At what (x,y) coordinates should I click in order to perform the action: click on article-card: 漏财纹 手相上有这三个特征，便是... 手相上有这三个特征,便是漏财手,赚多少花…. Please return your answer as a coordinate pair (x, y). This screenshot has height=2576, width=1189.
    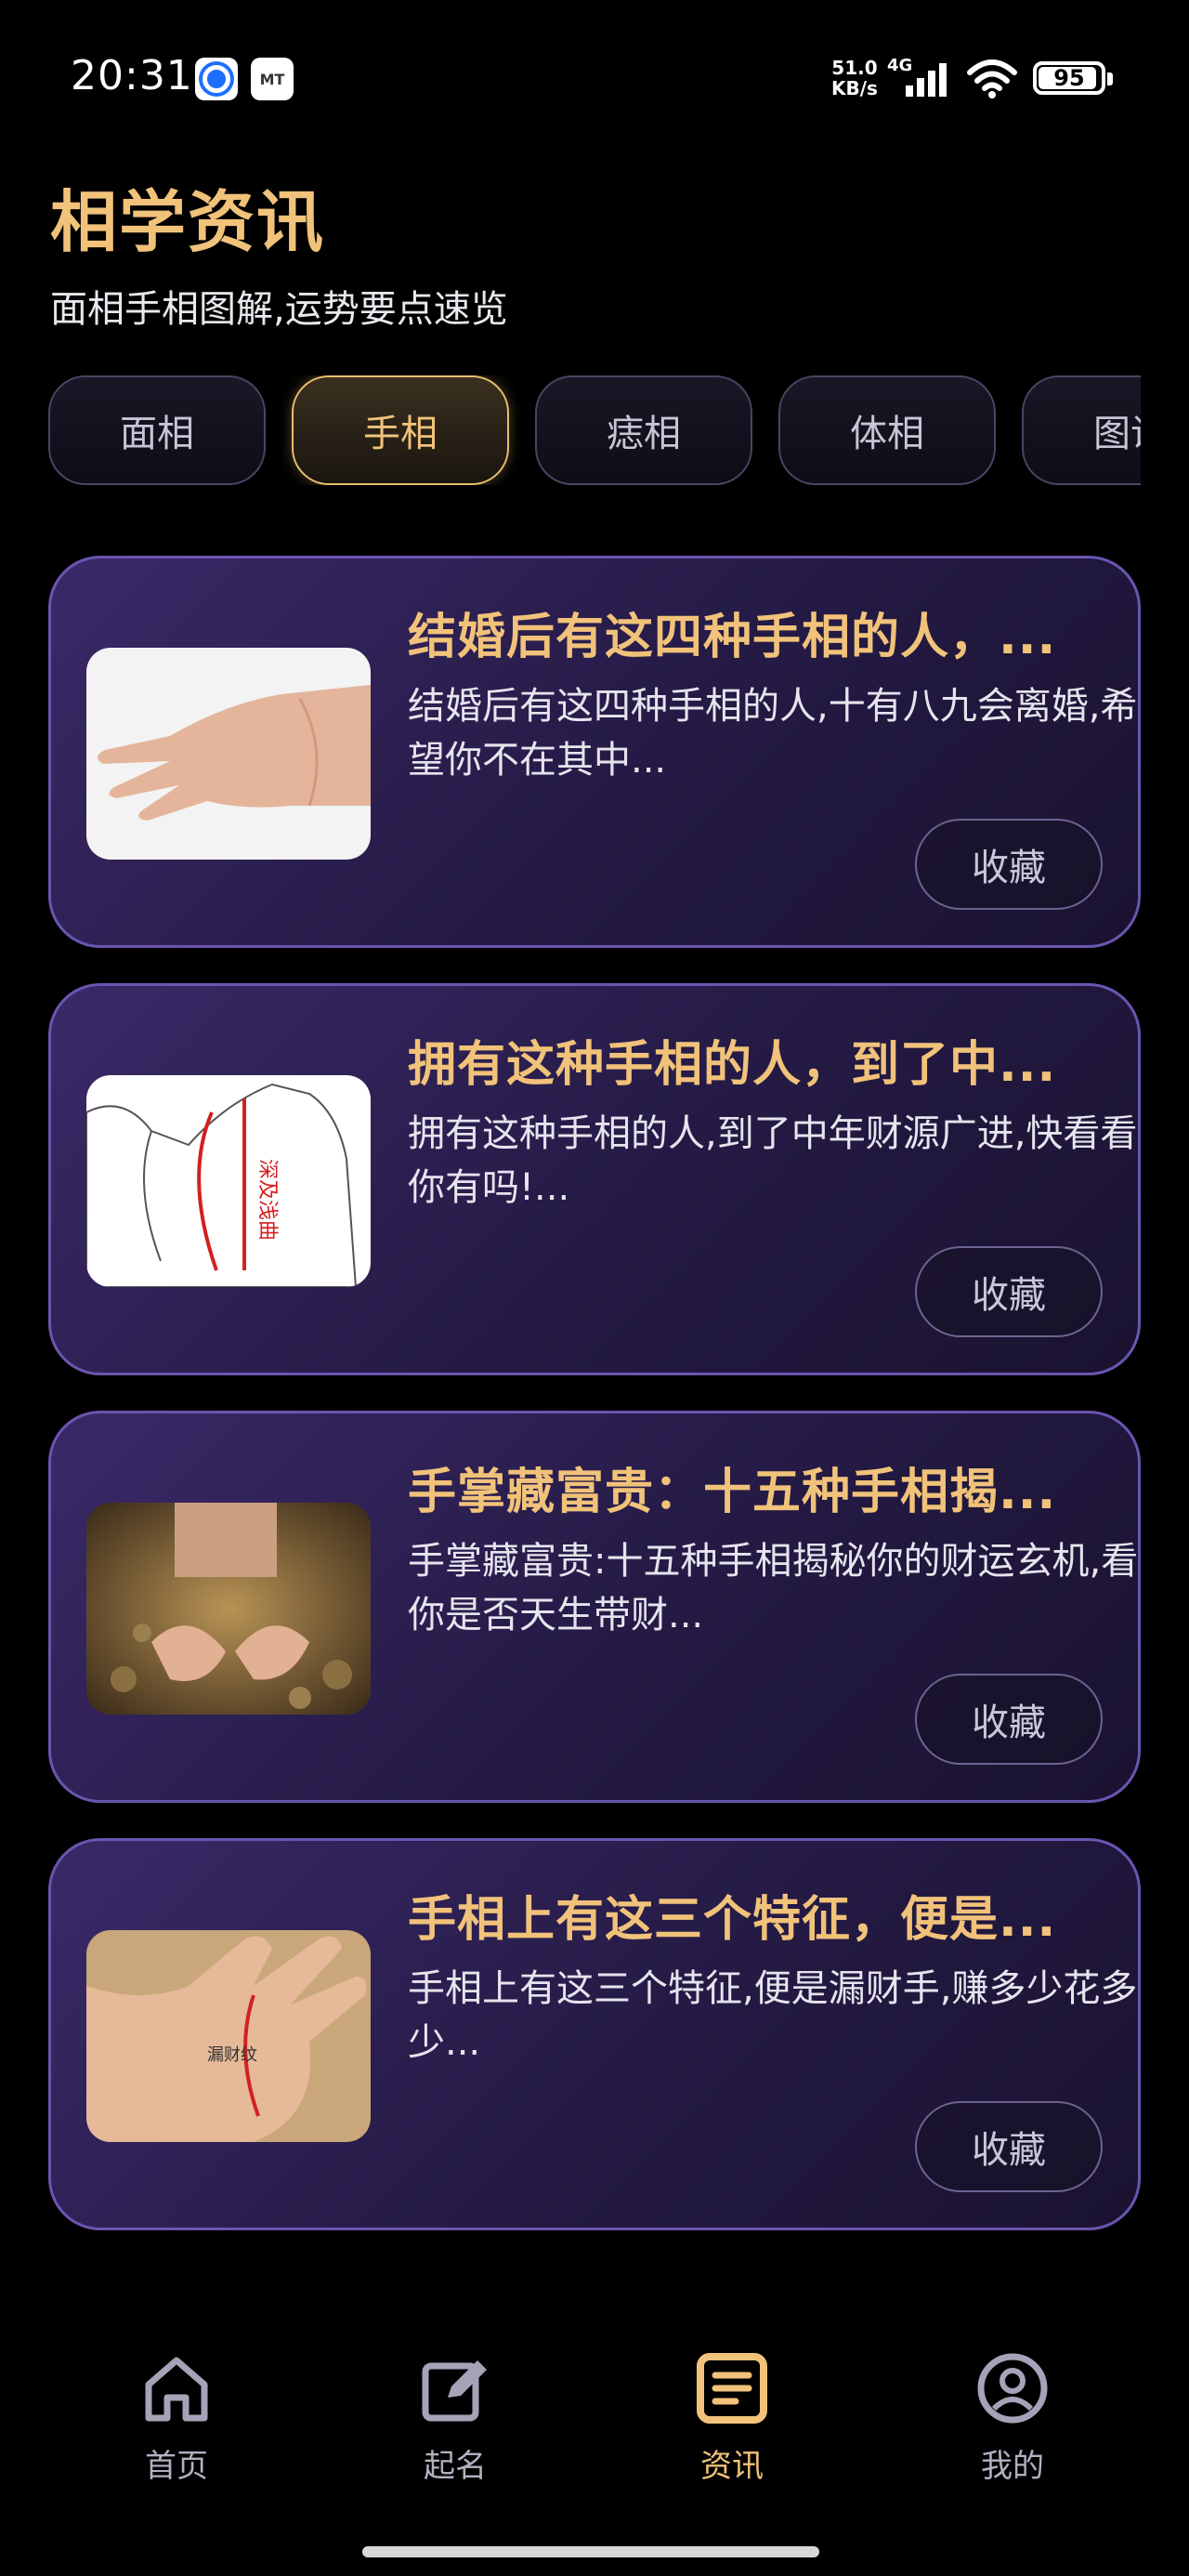
    Looking at the image, I should click on (594, 2034).